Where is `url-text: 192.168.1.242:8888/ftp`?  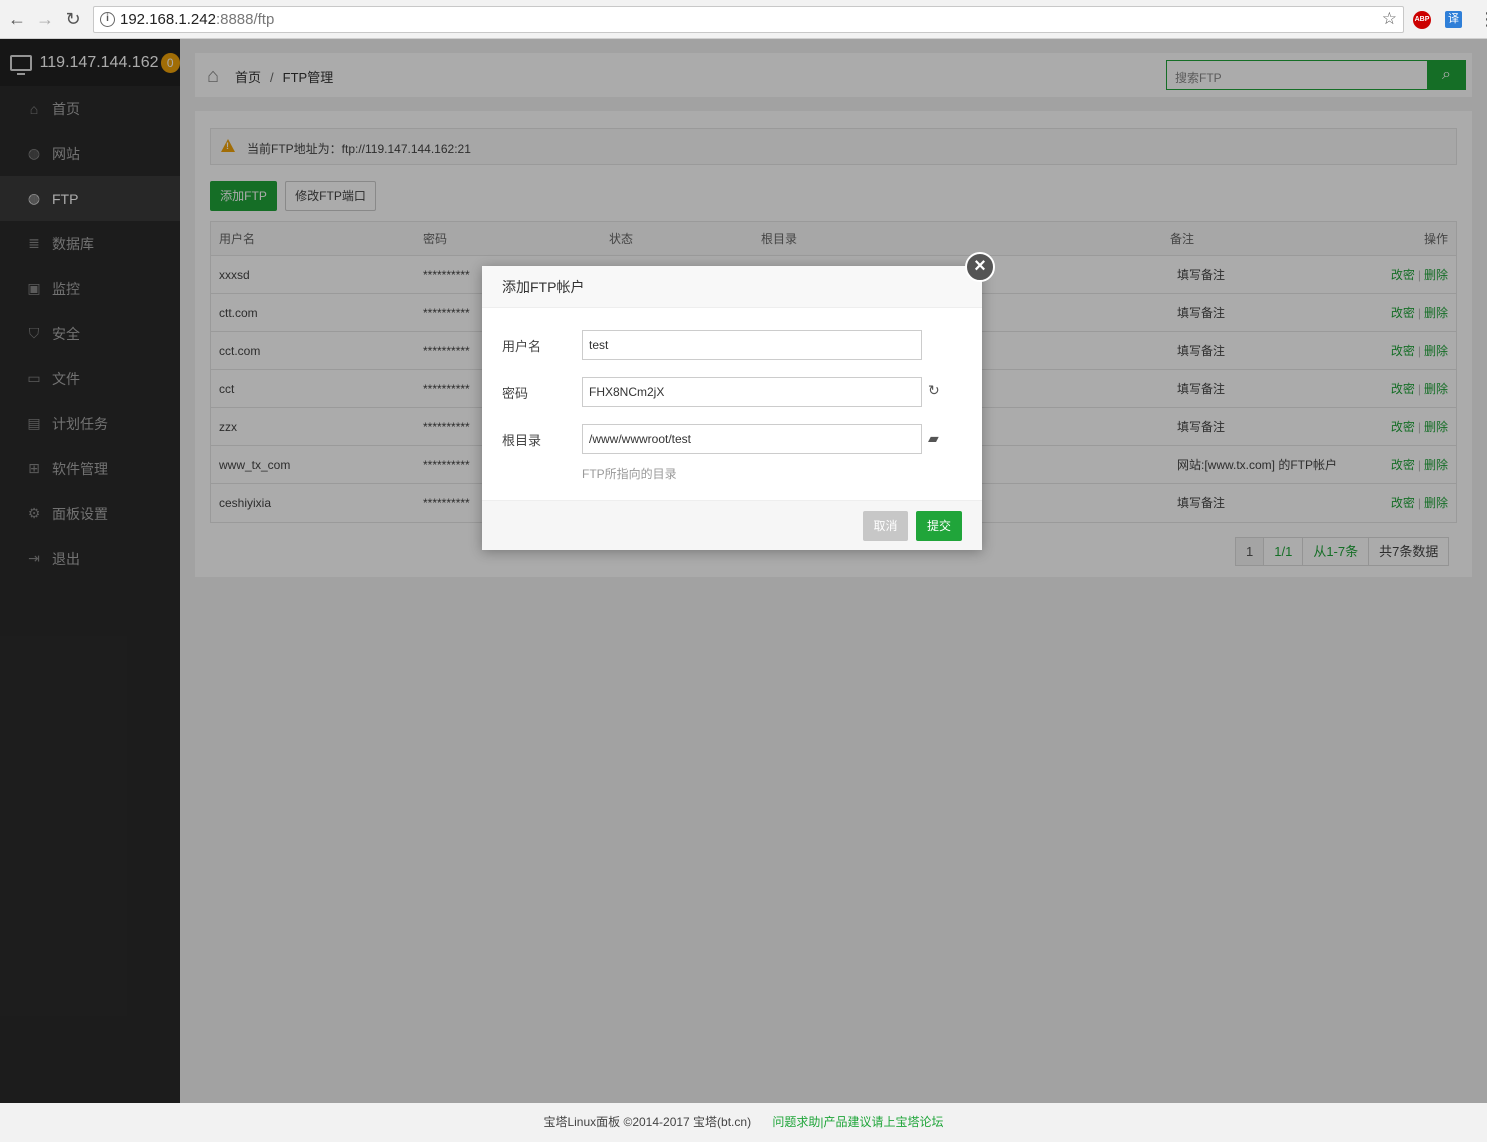 url-text: 192.168.1.242:8888/ftp is located at coordinates (197, 19).